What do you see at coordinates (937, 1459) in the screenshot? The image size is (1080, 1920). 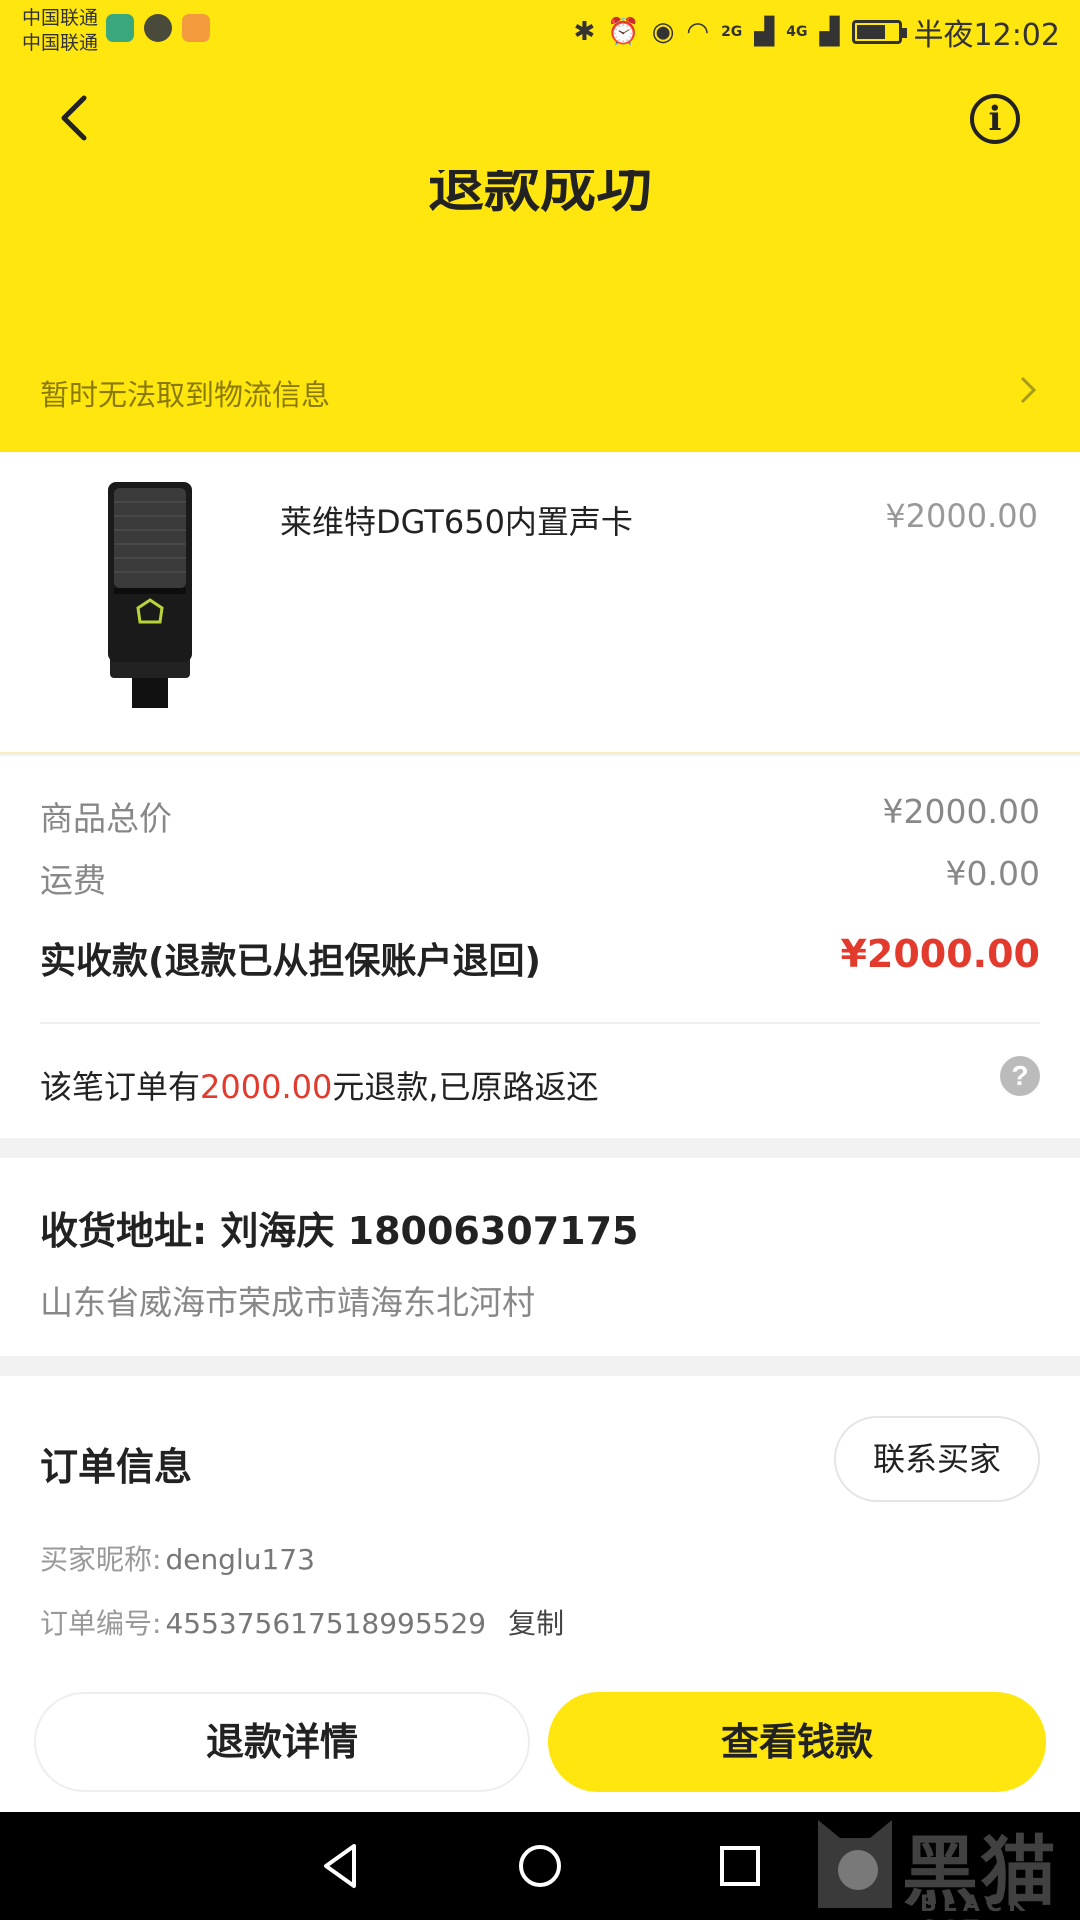 I see `contact-buyer-button: 联系买家` at bounding box center [937, 1459].